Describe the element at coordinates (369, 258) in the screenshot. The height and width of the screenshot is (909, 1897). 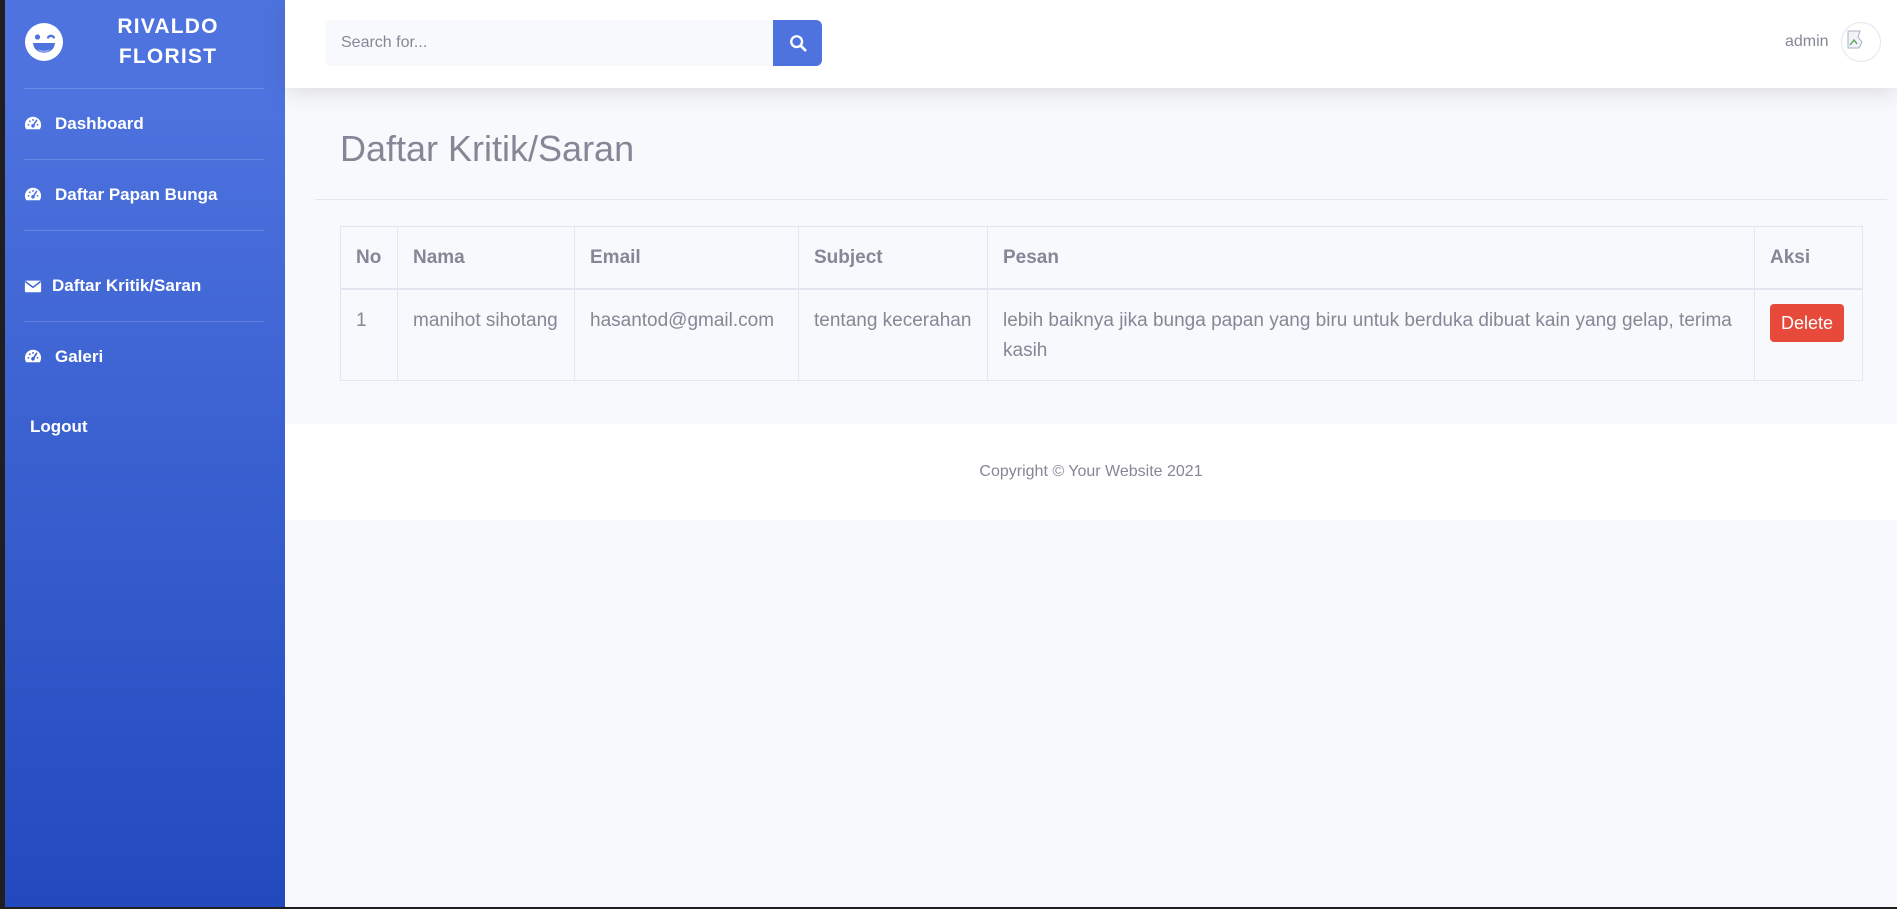
I see `column-header-no: No` at that location.